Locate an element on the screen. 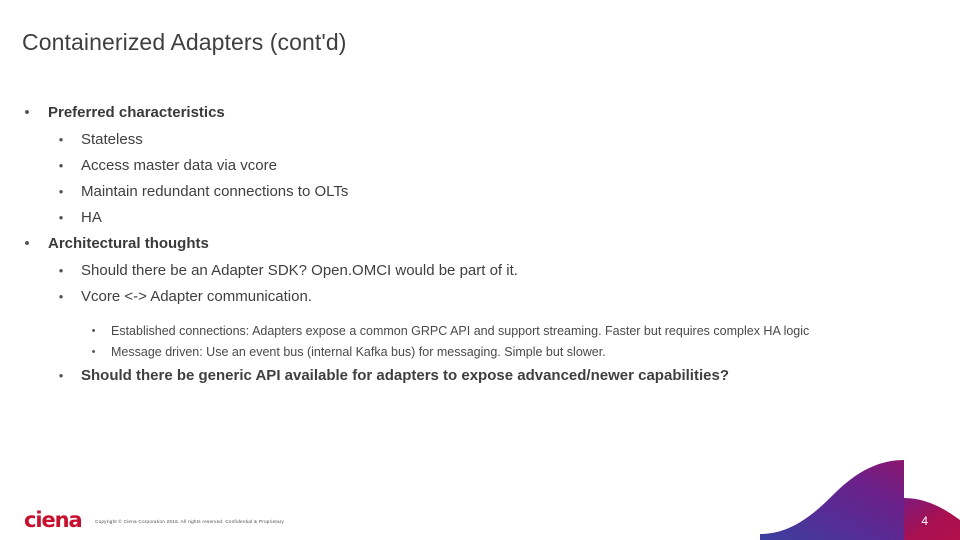 The width and height of the screenshot is (960, 540). list-item-label: Access master data via vcore is located at coordinates (179, 165).